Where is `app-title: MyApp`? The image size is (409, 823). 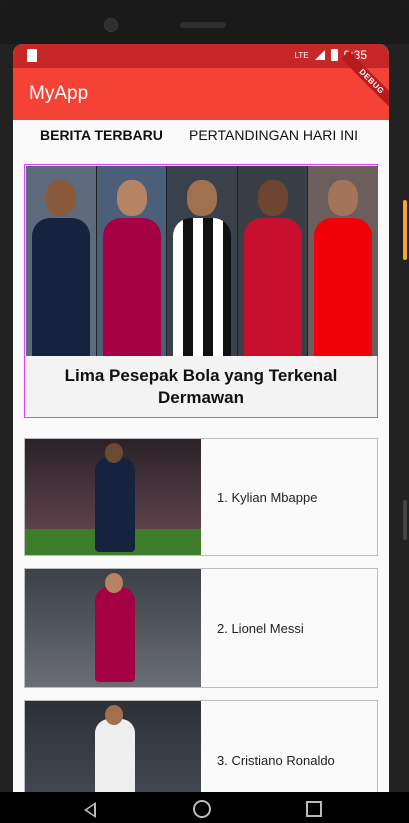
app-title: MyApp is located at coordinates (59, 93).